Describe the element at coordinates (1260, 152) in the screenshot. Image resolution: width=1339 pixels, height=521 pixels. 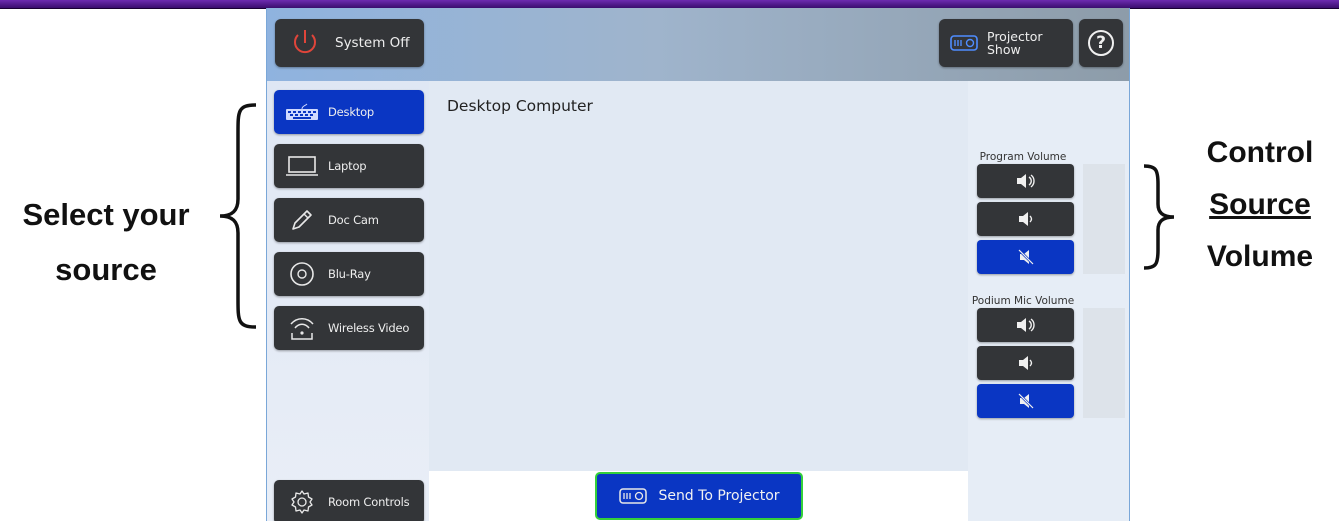
I see `annotation-line: Control` at that location.